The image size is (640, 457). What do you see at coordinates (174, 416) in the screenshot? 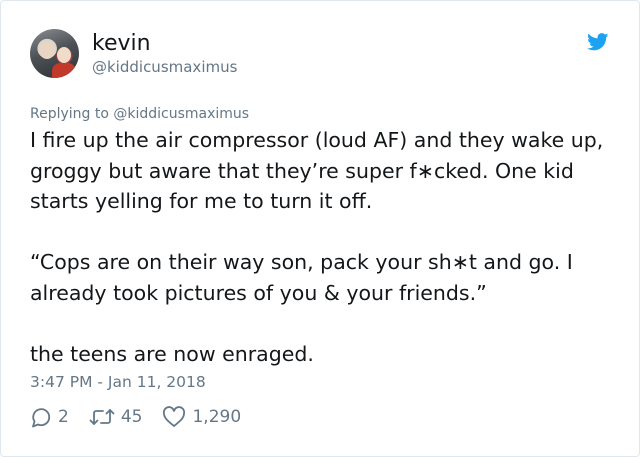
I see `heart-icon` at bounding box center [174, 416].